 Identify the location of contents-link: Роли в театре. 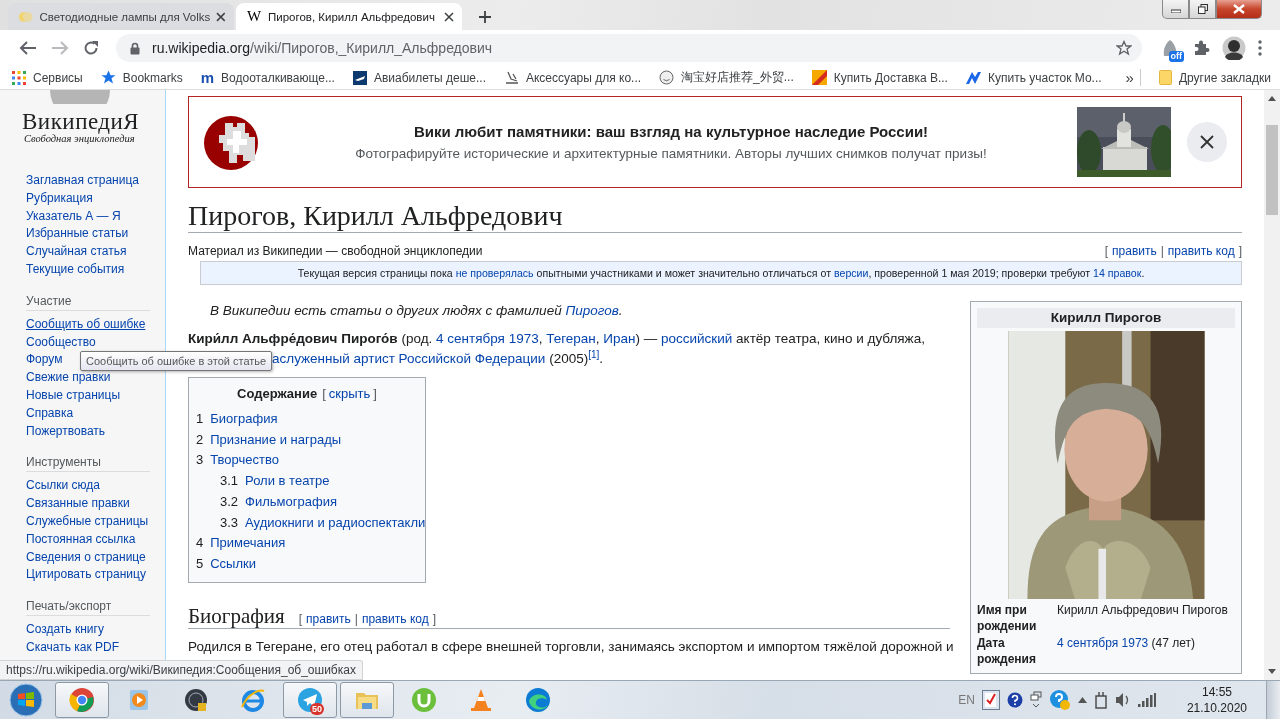
(287, 481).